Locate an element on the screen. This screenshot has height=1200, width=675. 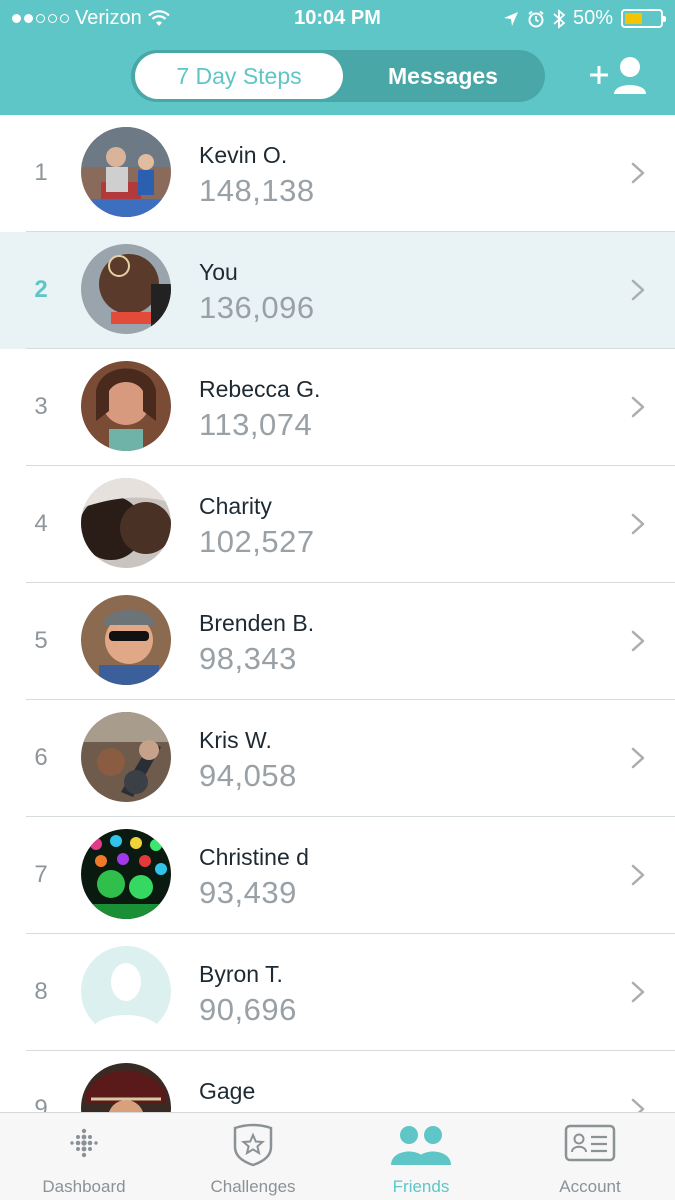
rank-number: 1 is located at coordinates (41, 172).